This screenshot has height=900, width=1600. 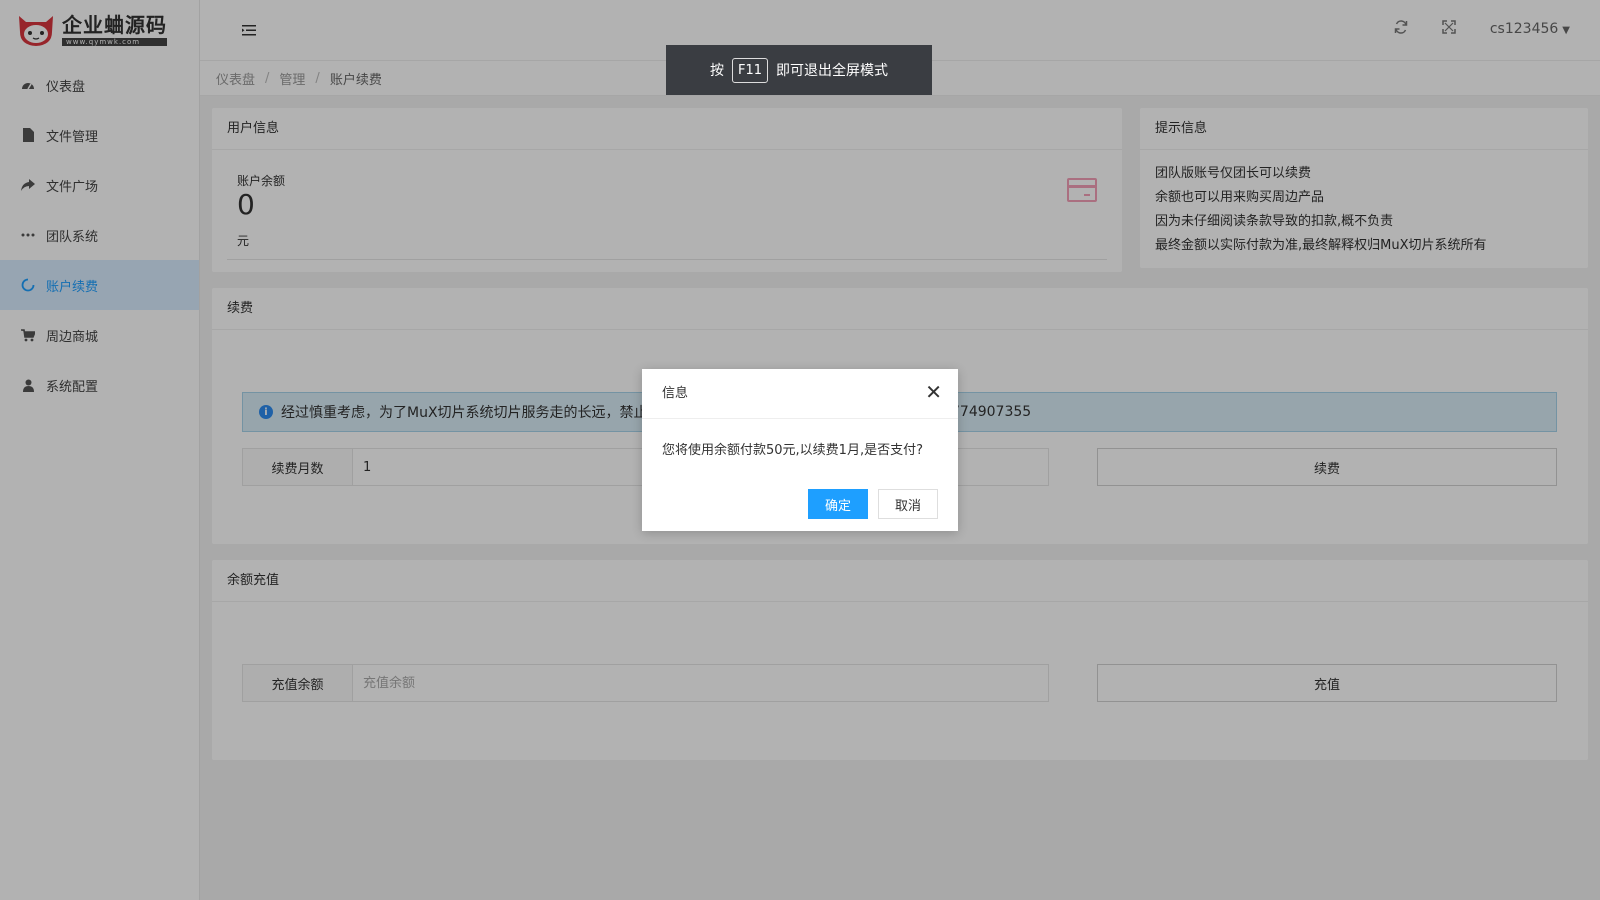 What do you see at coordinates (838, 504) in the screenshot?
I see `confirm-button: 确定` at bounding box center [838, 504].